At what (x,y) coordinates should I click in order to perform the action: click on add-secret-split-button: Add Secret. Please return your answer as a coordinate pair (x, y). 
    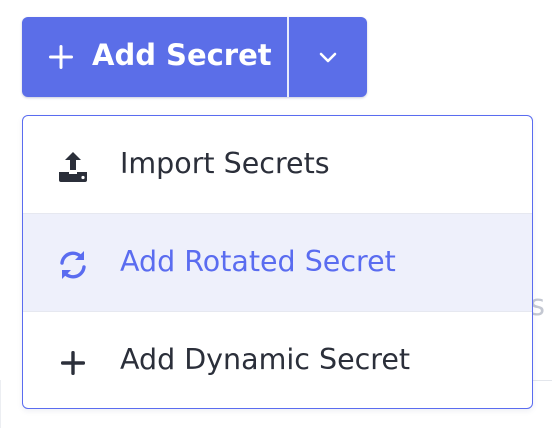
    Looking at the image, I should click on (194, 57).